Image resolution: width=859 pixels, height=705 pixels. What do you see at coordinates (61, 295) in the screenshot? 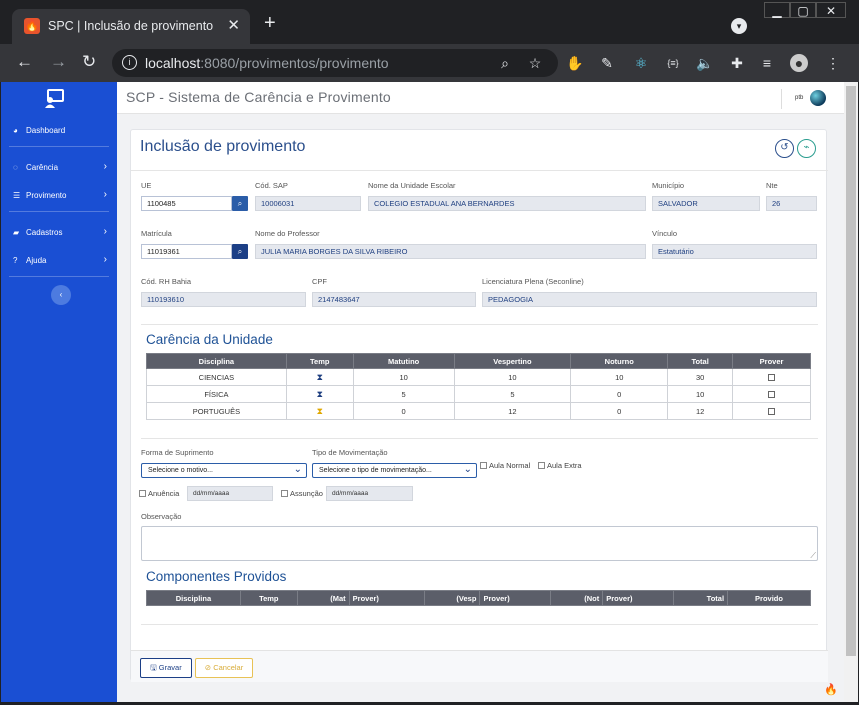
I see `sidebar-collapse-button: ‹` at bounding box center [61, 295].